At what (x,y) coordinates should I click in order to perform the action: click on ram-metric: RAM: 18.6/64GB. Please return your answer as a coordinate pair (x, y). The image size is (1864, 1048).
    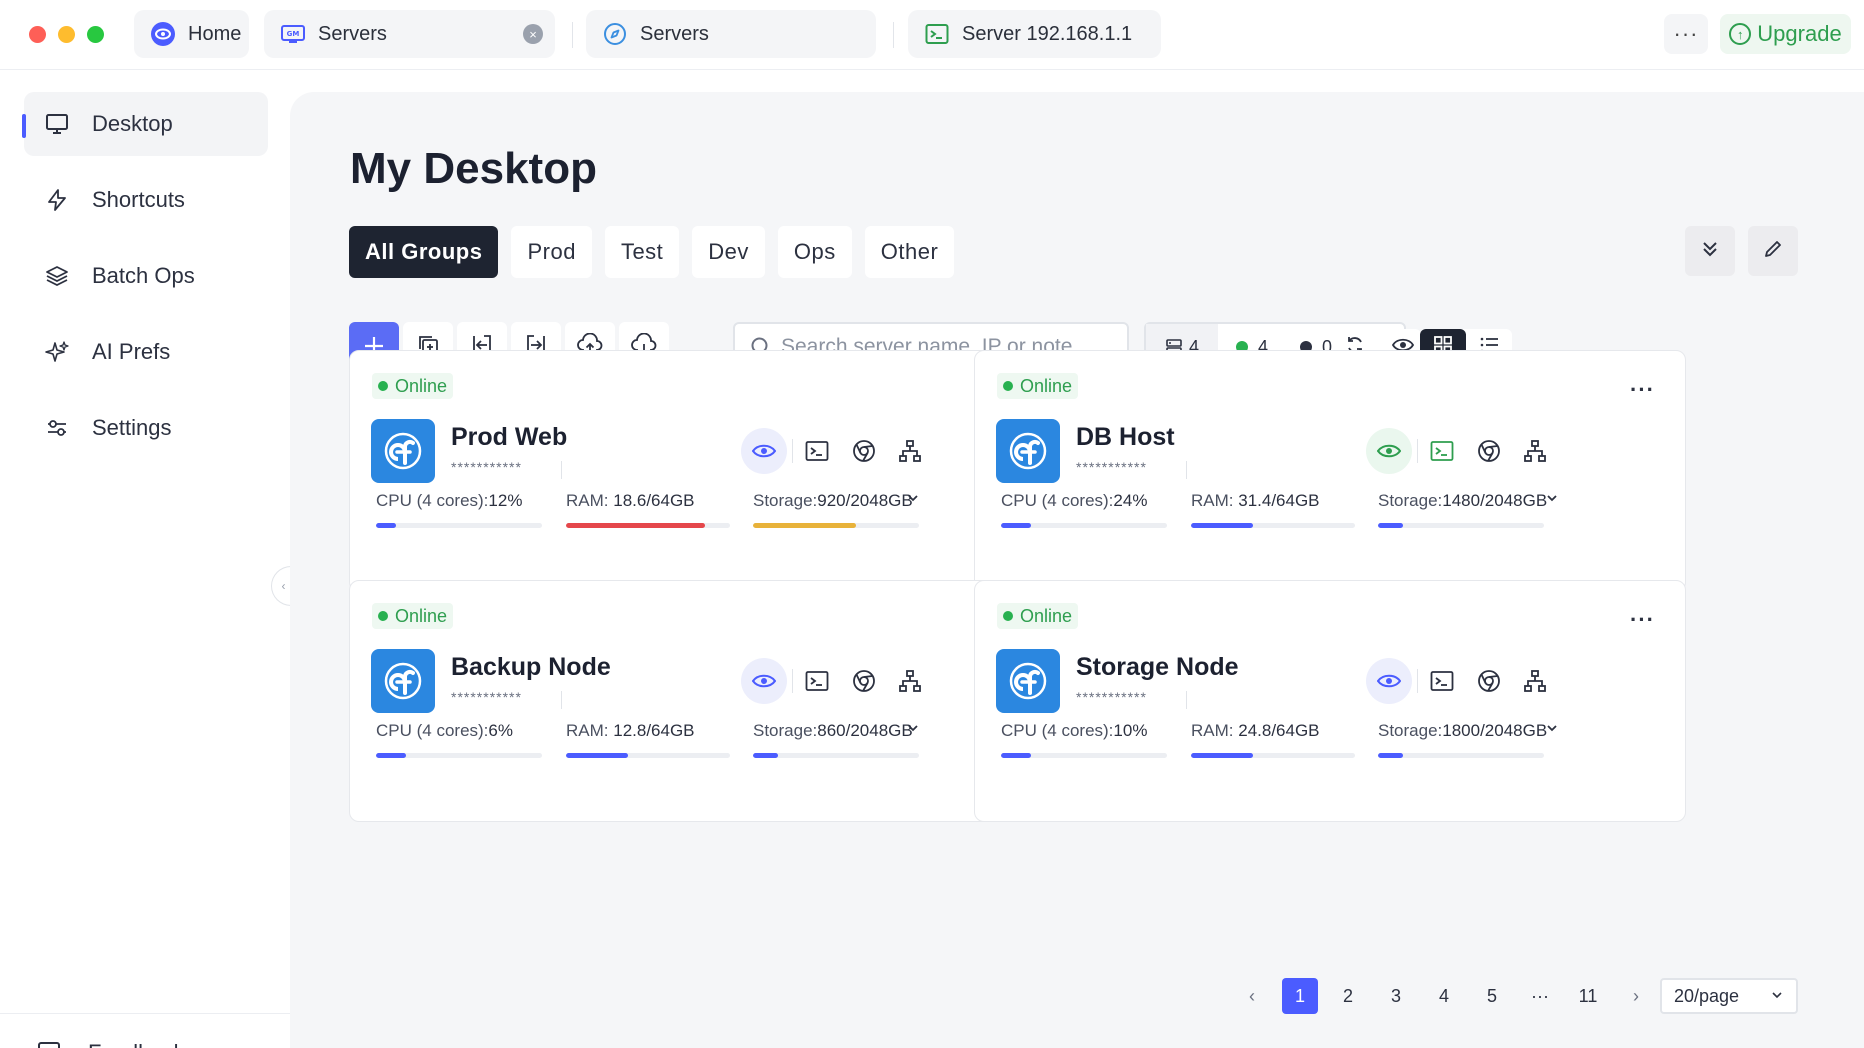
    Looking at the image, I should click on (630, 501).